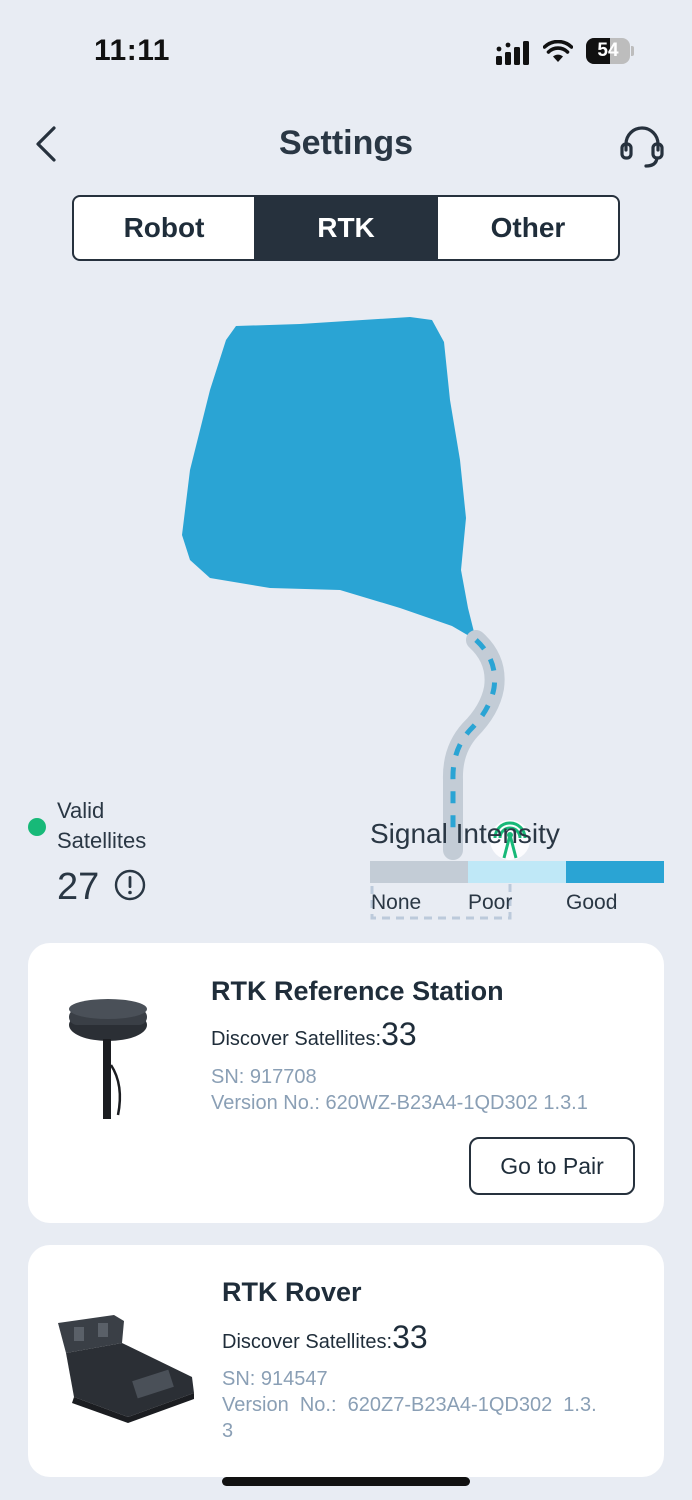 Image resolution: width=692 pixels, height=1500 pixels. I want to click on nav-header: Settings, so click(346, 145).